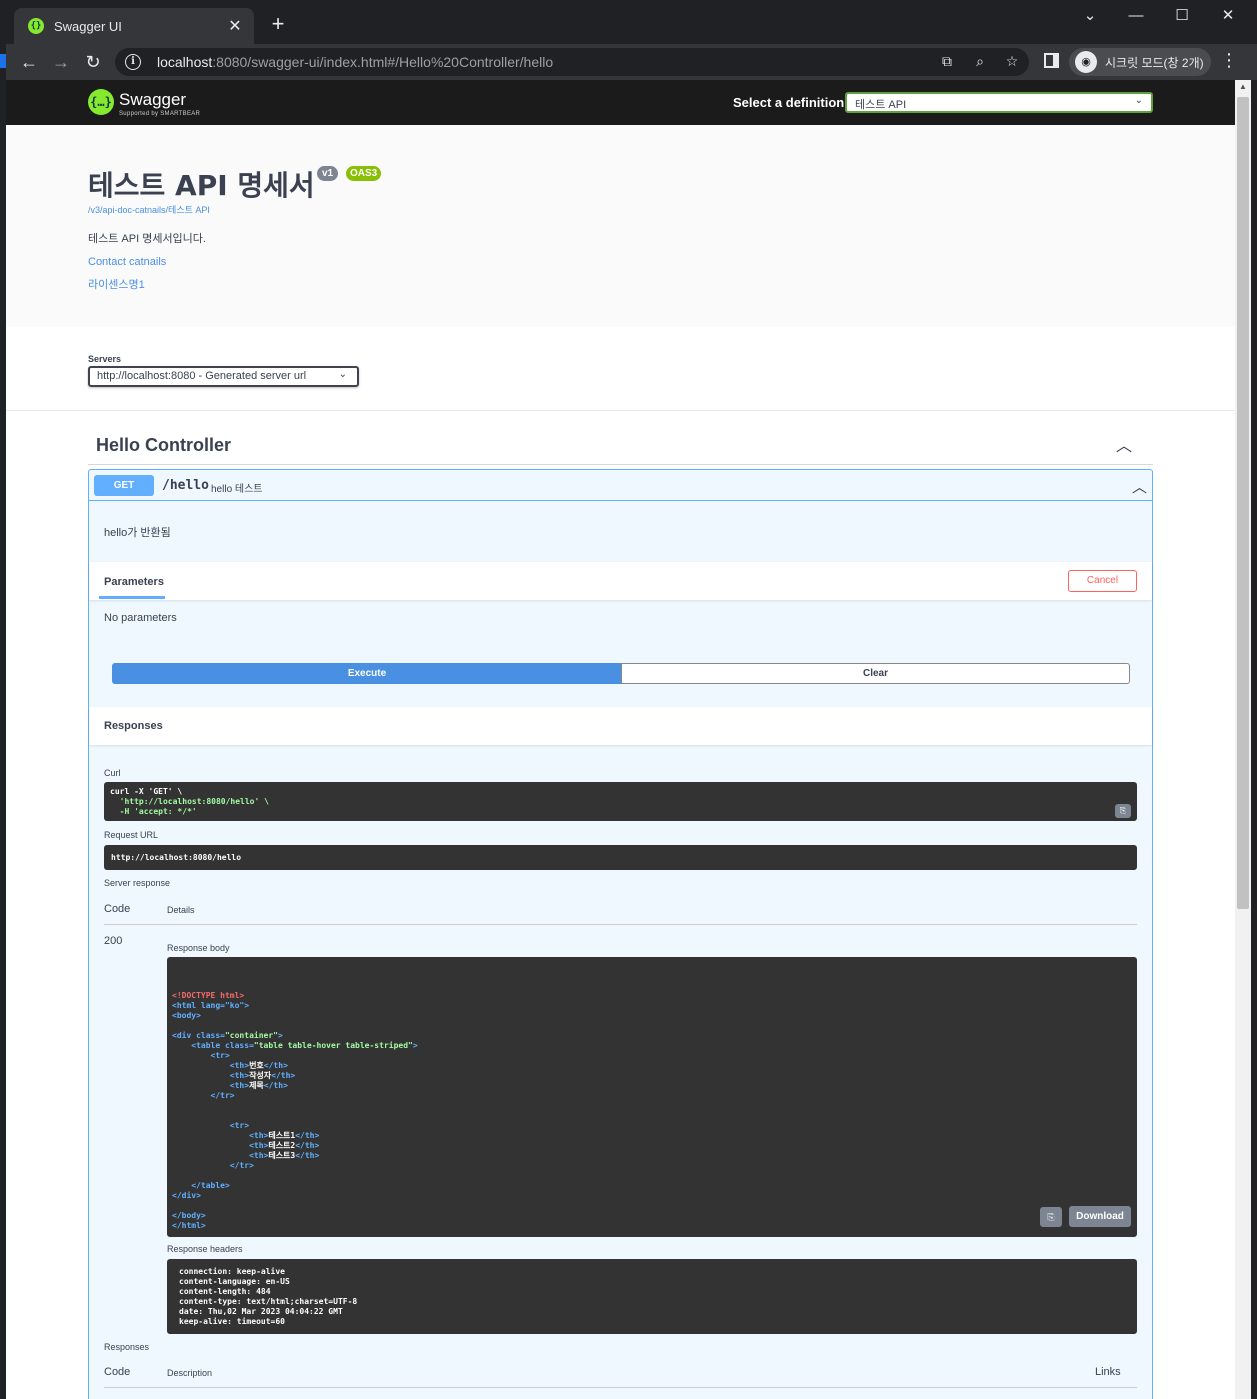 This screenshot has height=1399, width=1257. What do you see at coordinates (112, 773) in the screenshot?
I see `curl-label: Curl` at bounding box center [112, 773].